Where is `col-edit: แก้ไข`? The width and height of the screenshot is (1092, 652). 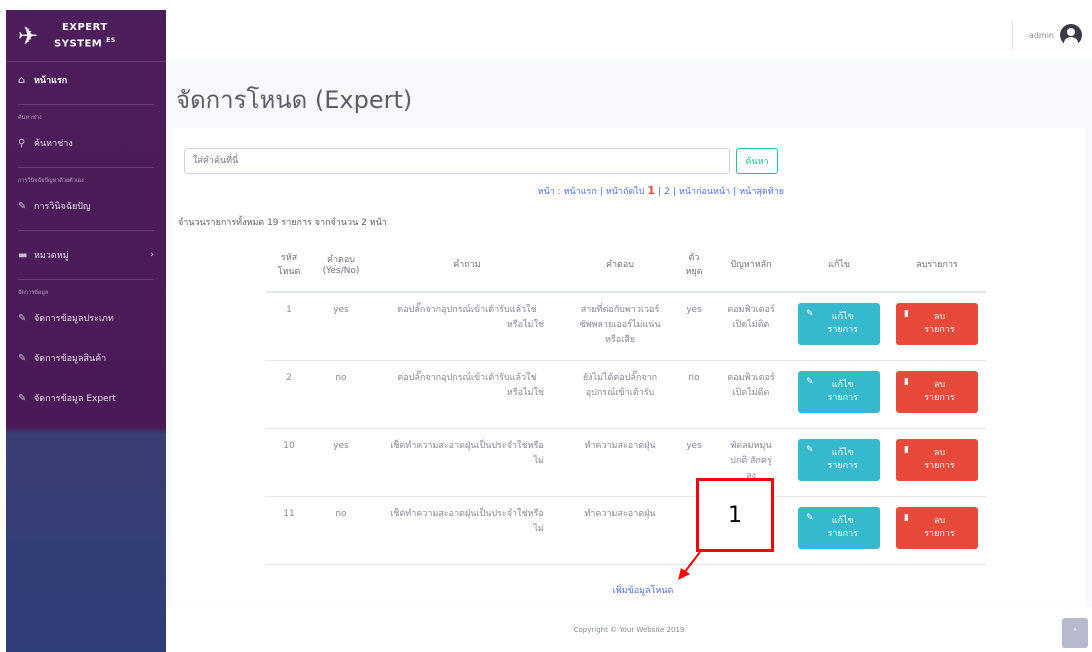 col-edit: แก้ไข is located at coordinates (839, 264).